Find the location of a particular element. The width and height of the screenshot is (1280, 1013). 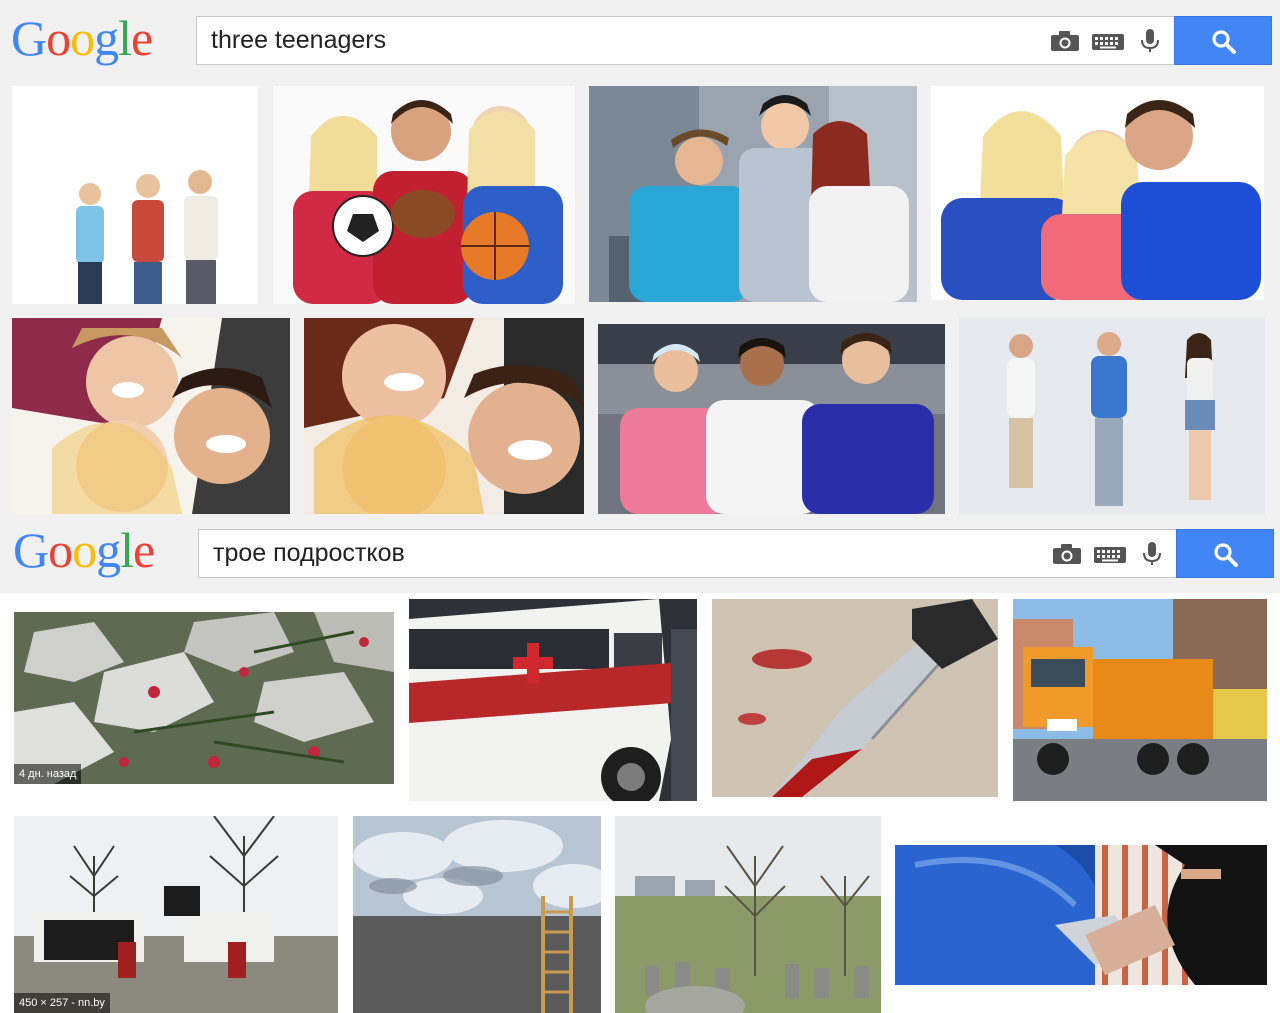

image-caption: 450 × 257 - nn.by is located at coordinates (62, 1003).